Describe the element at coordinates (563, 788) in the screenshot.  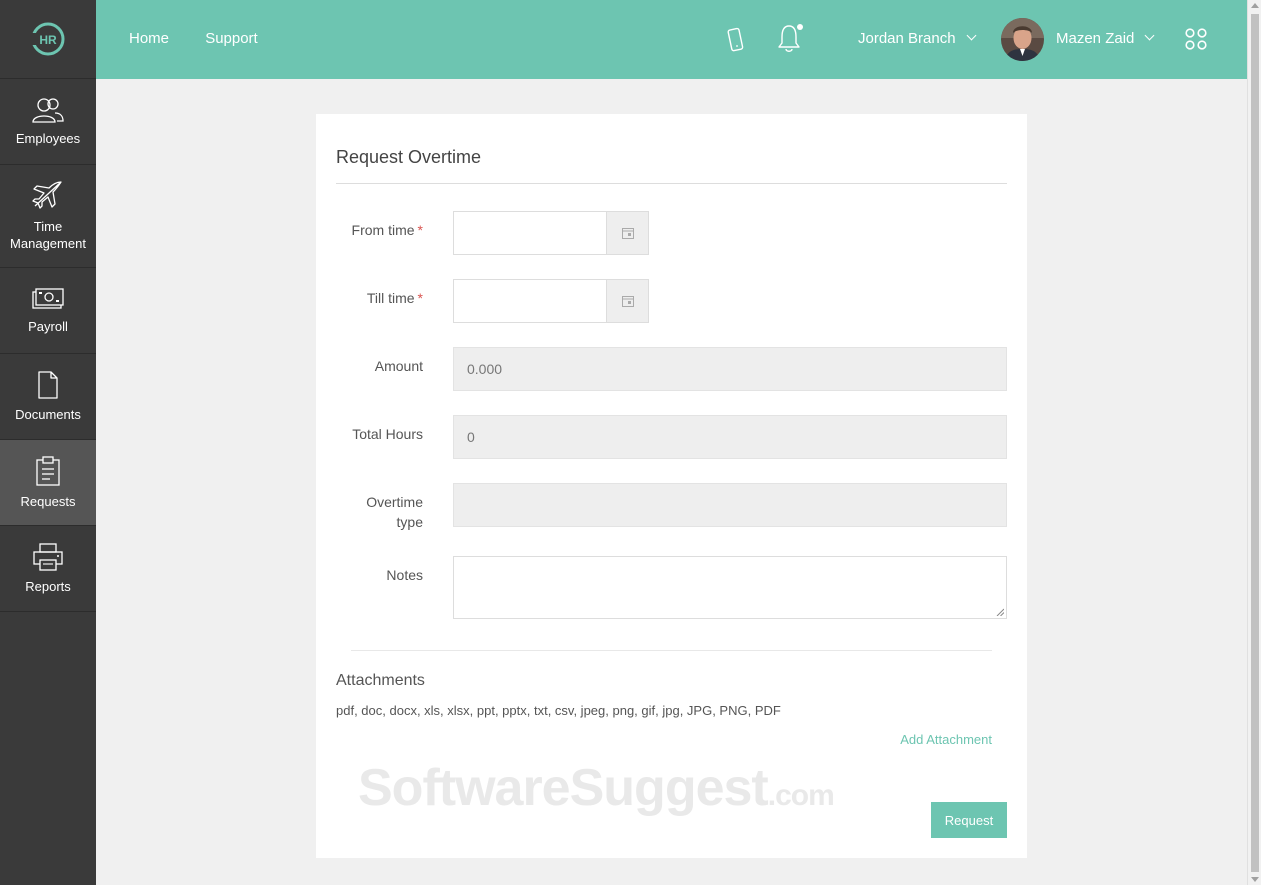
I see `watermark-main: SoftwareSuggest` at that location.